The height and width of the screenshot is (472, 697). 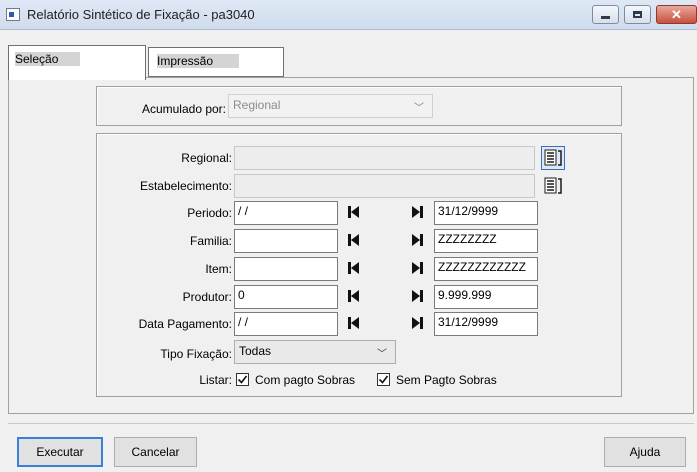 What do you see at coordinates (198, 61) in the screenshot?
I see `tab-impressao-label: Impressão` at bounding box center [198, 61].